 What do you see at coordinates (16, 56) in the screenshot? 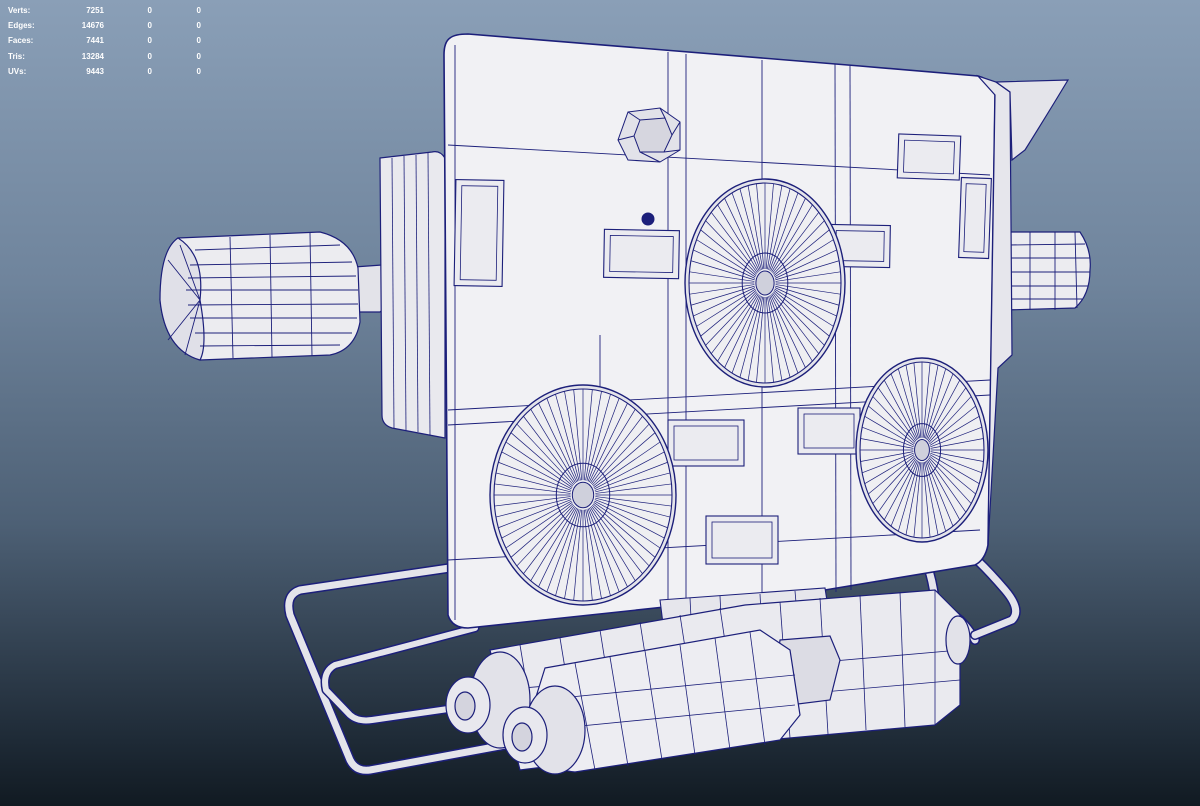
I see `hud-label: Tris:` at bounding box center [16, 56].